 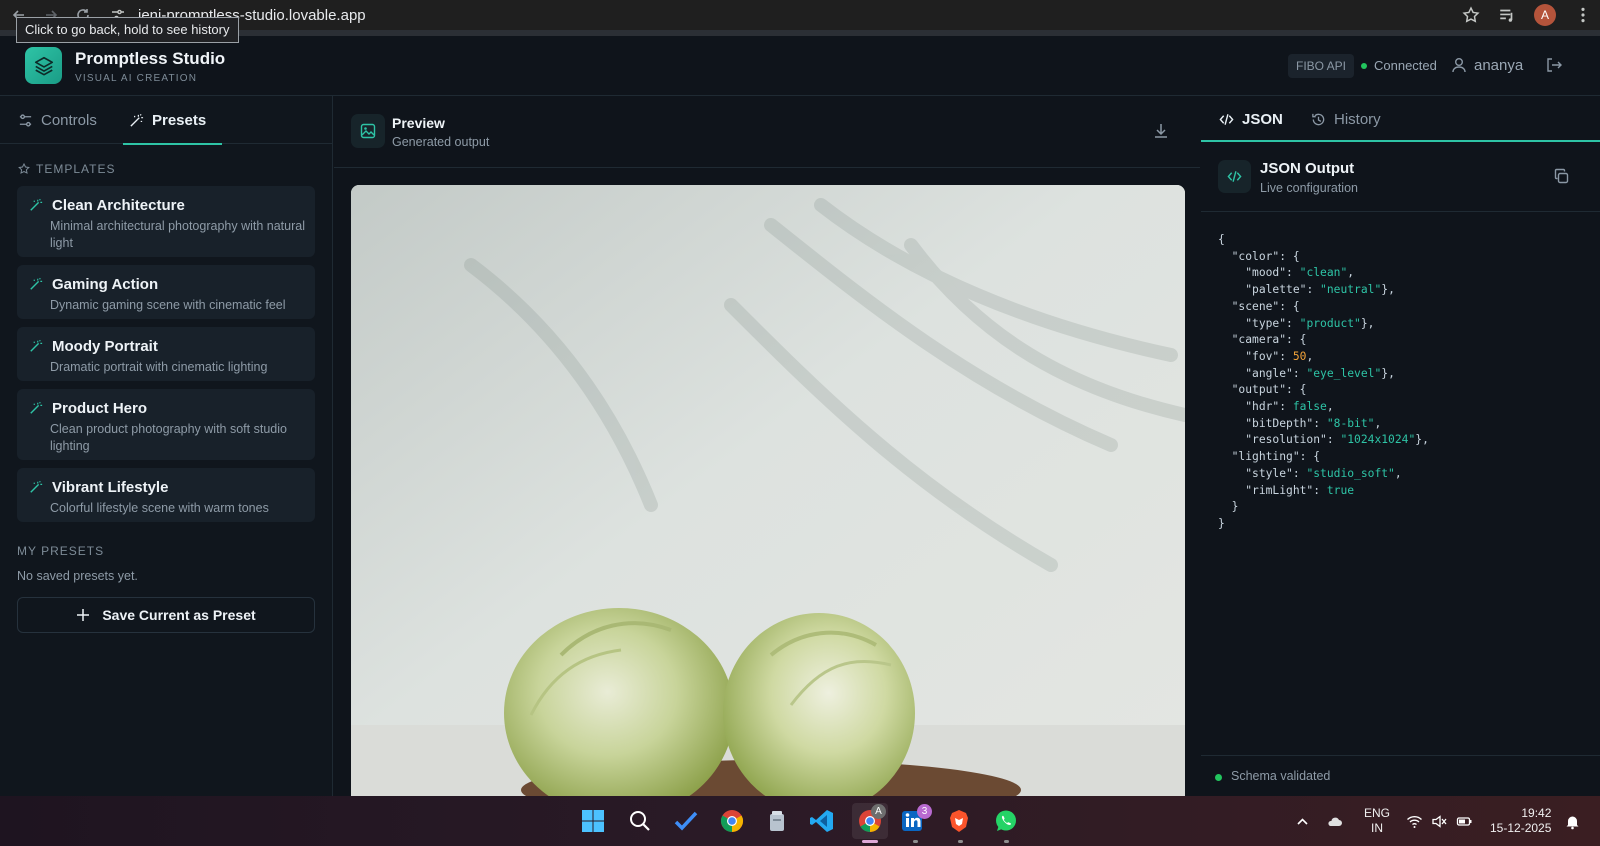 I want to click on taskbar-chrome, so click(x=732, y=821).